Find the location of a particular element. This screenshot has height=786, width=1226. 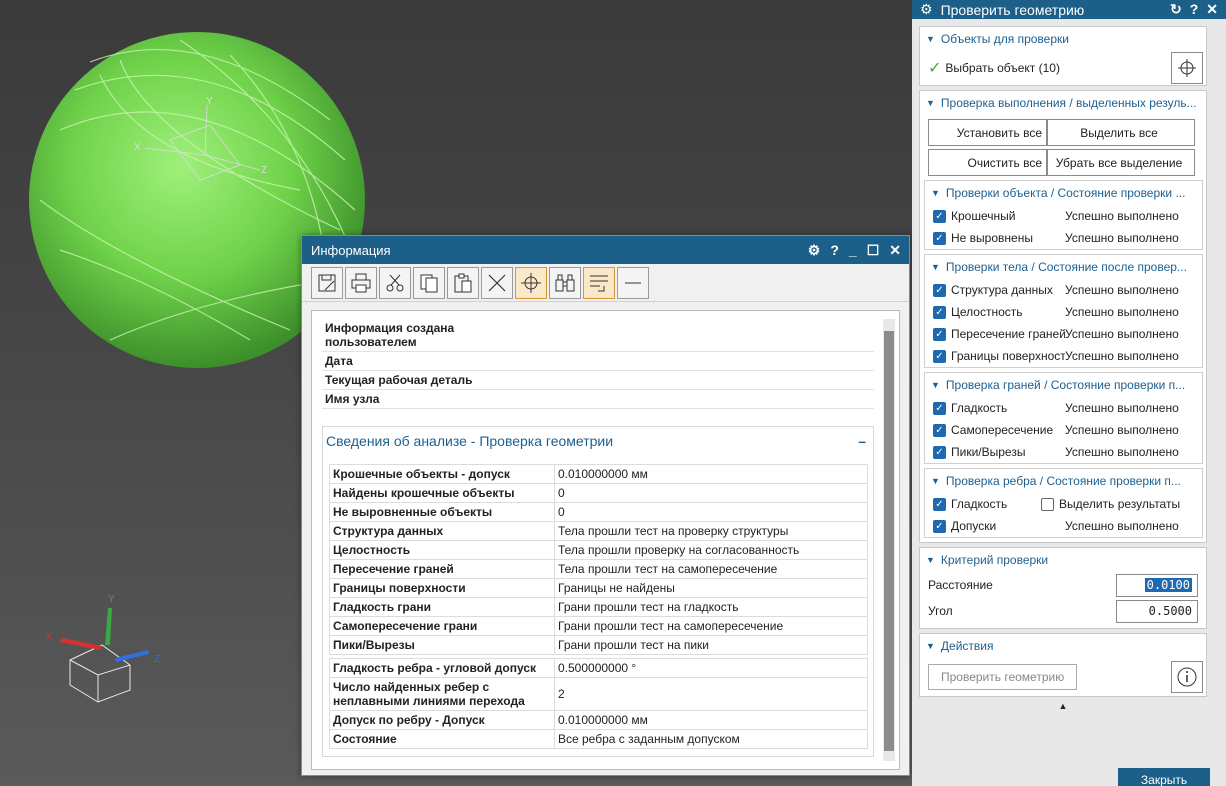

table-row: Допуск по ребру - Допуск 0.010000000 мм is located at coordinates (598, 720).